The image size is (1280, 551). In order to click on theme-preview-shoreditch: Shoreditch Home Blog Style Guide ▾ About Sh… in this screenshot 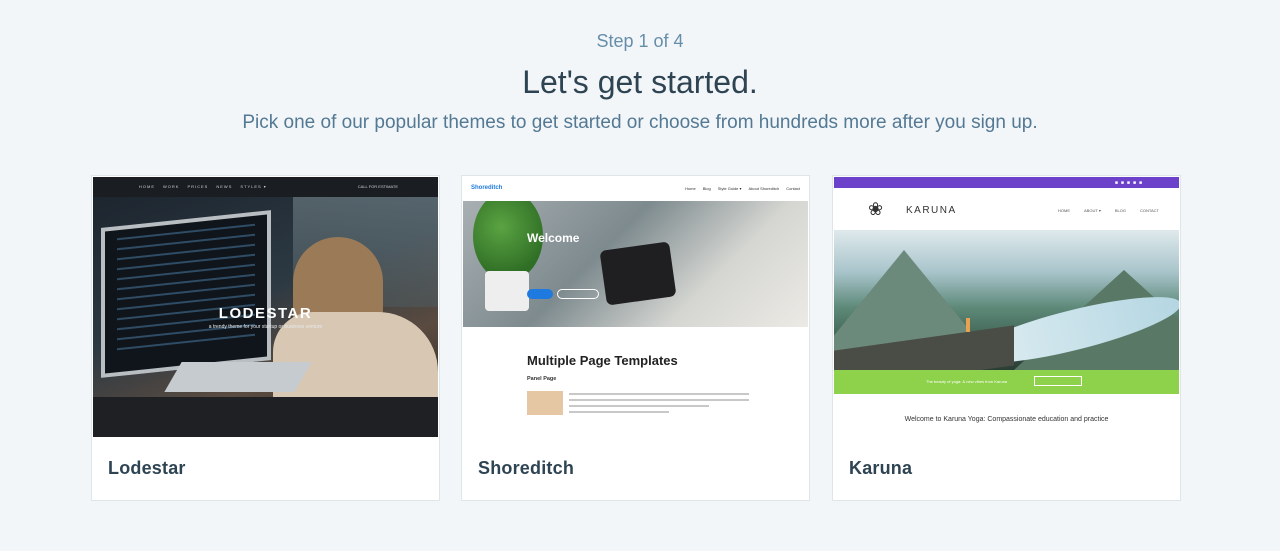, I will do `click(635, 307)`.